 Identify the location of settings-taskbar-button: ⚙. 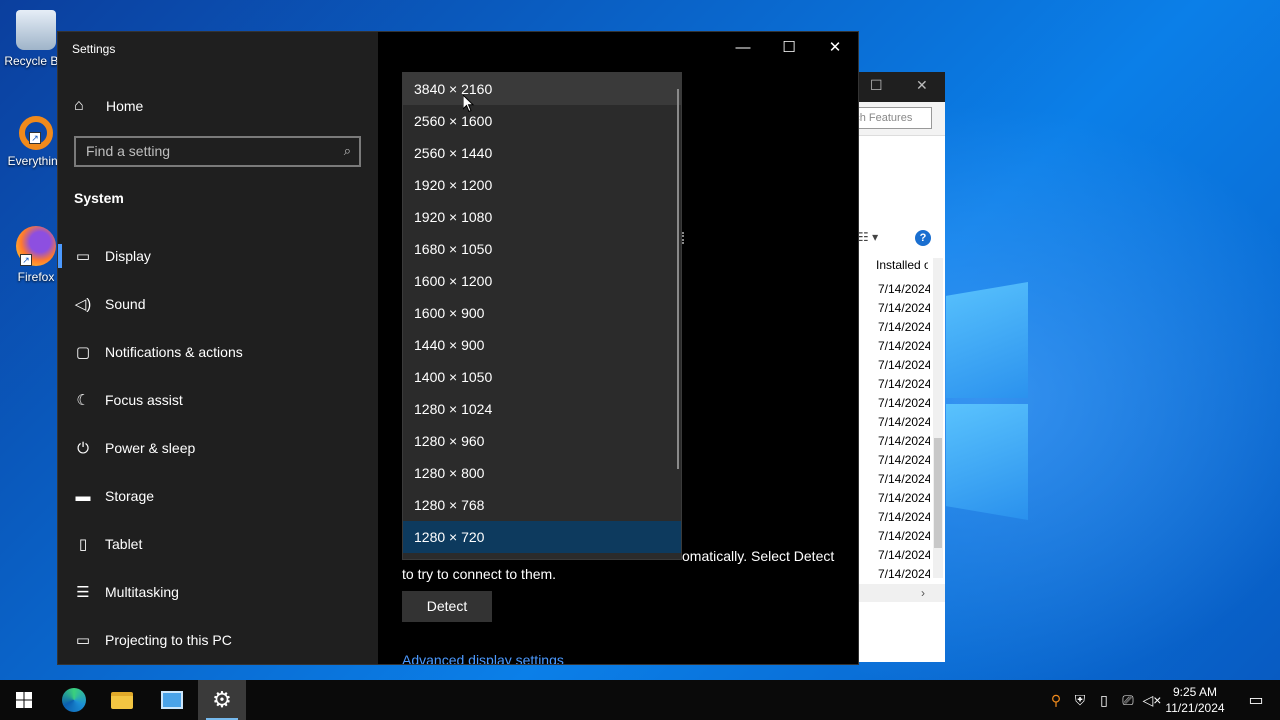
(222, 700).